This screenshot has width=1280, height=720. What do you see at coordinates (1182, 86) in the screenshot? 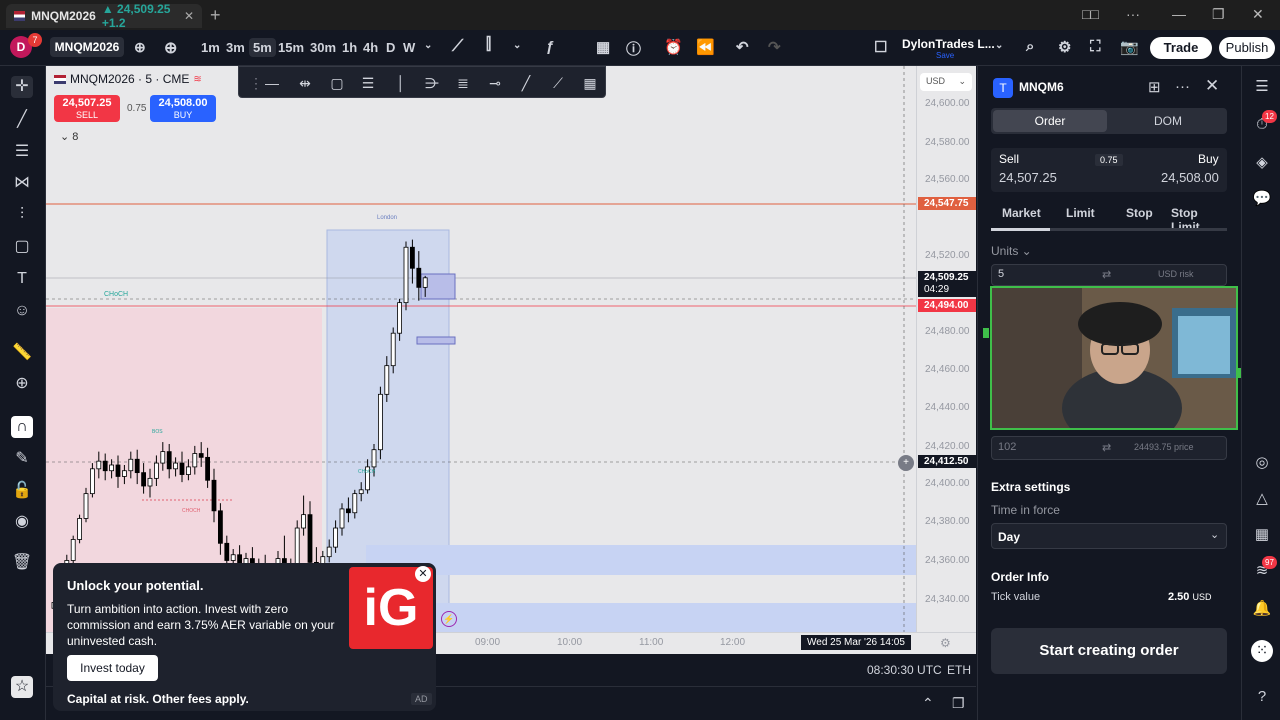
I see `panel-more-icon: ···` at bounding box center [1182, 86].